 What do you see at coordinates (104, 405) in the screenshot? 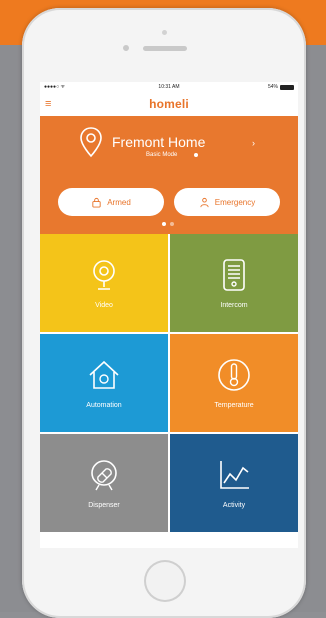
I see `tile-label: Automation` at bounding box center [104, 405].